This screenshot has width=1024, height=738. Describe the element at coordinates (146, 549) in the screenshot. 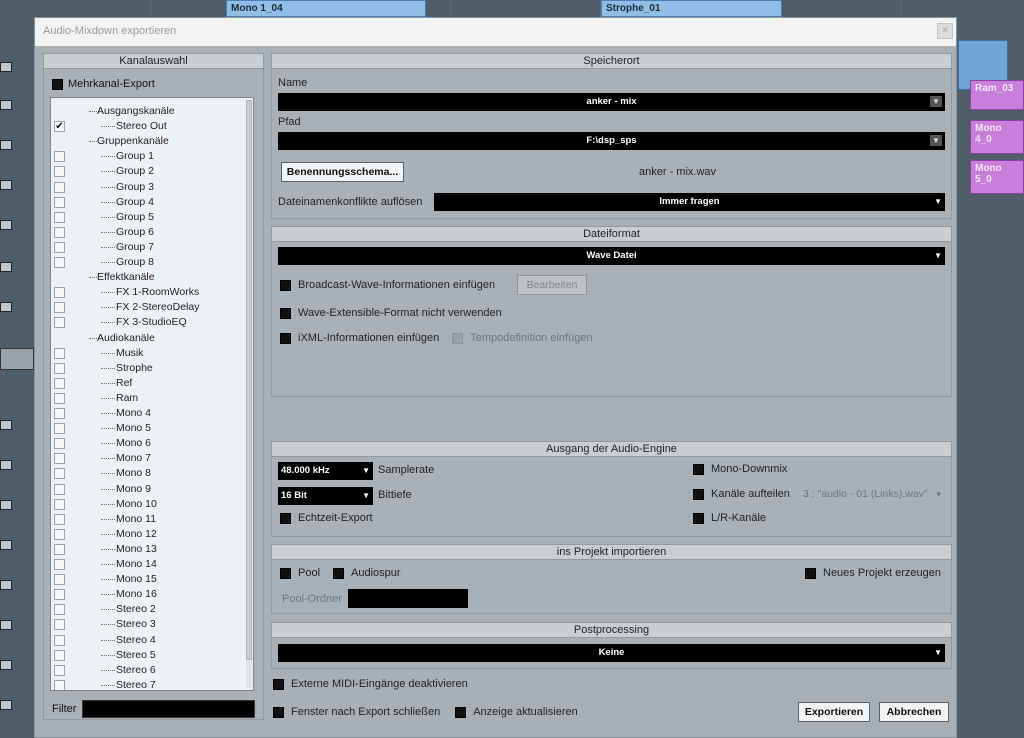

I see `tree-item: Mono 13` at that location.